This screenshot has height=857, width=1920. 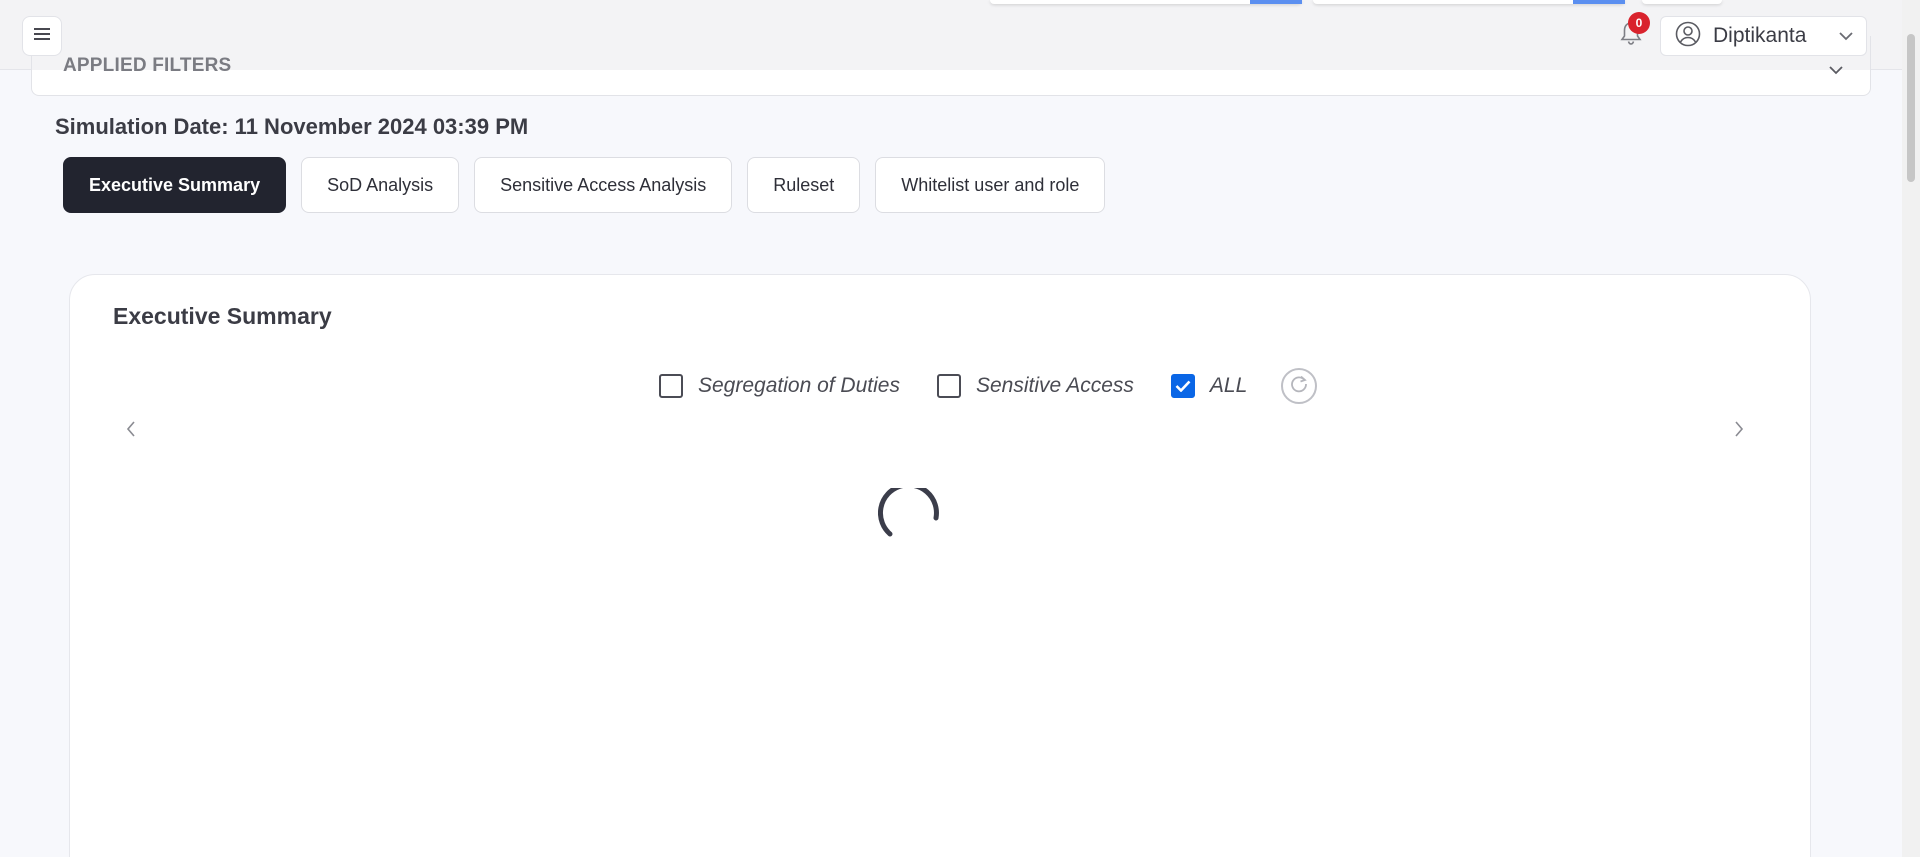 What do you see at coordinates (603, 185) in the screenshot?
I see `tab-sensitive-access-analysis: Sensitive Access Analysis` at bounding box center [603, 185].